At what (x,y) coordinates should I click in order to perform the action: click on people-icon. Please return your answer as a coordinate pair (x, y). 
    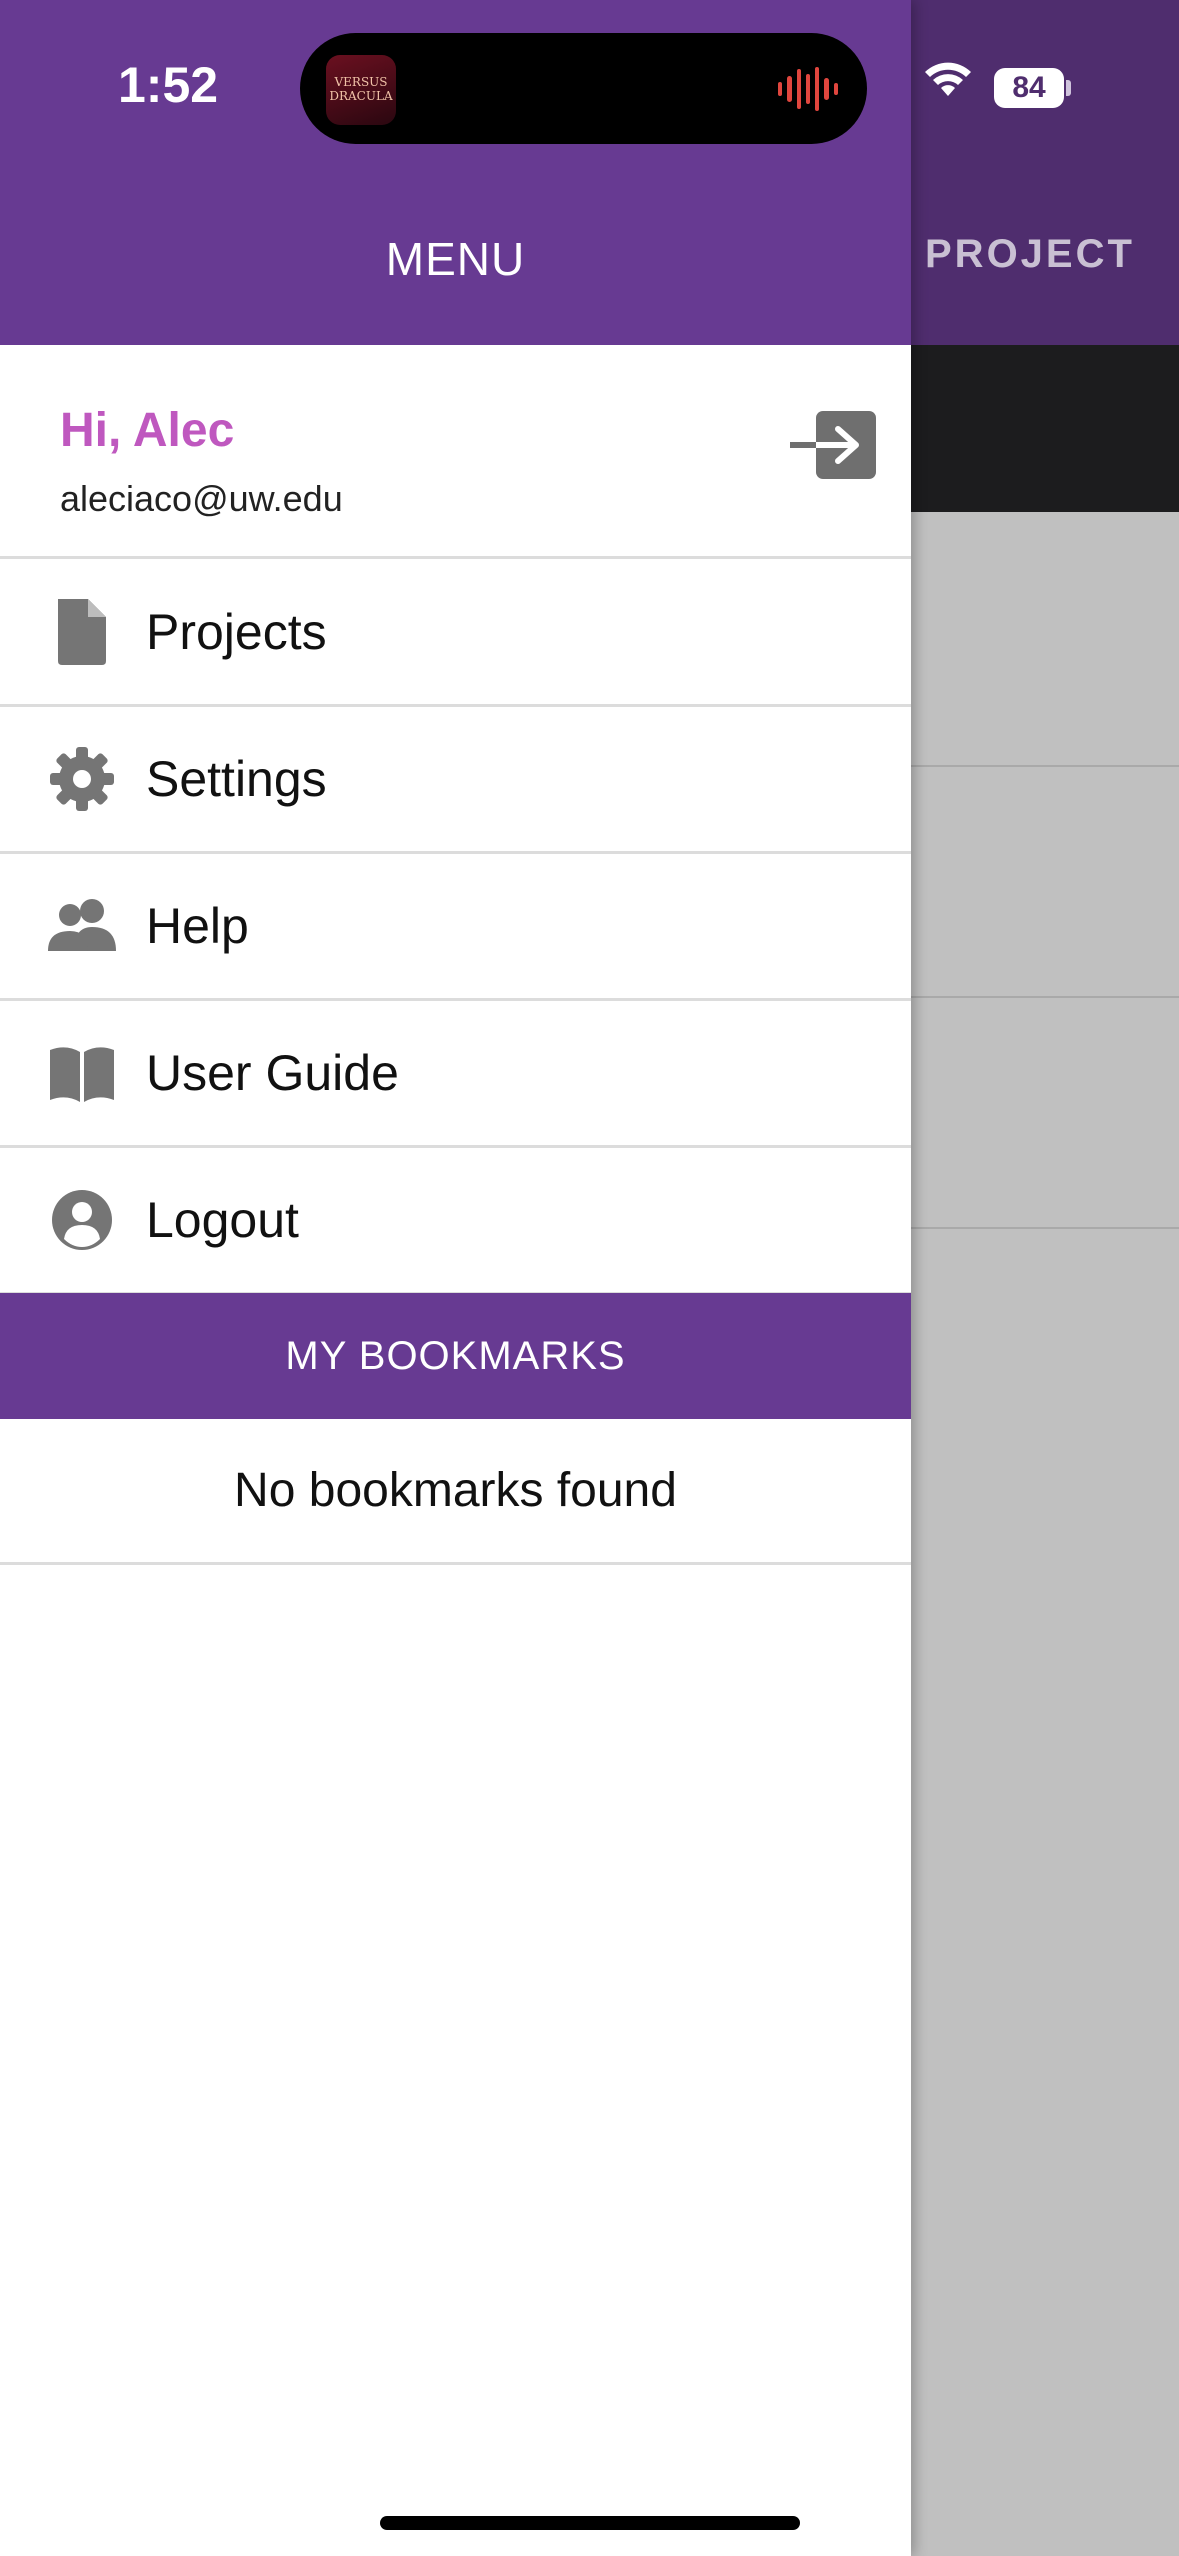
    Looking at the image, I should click on (82, 925).